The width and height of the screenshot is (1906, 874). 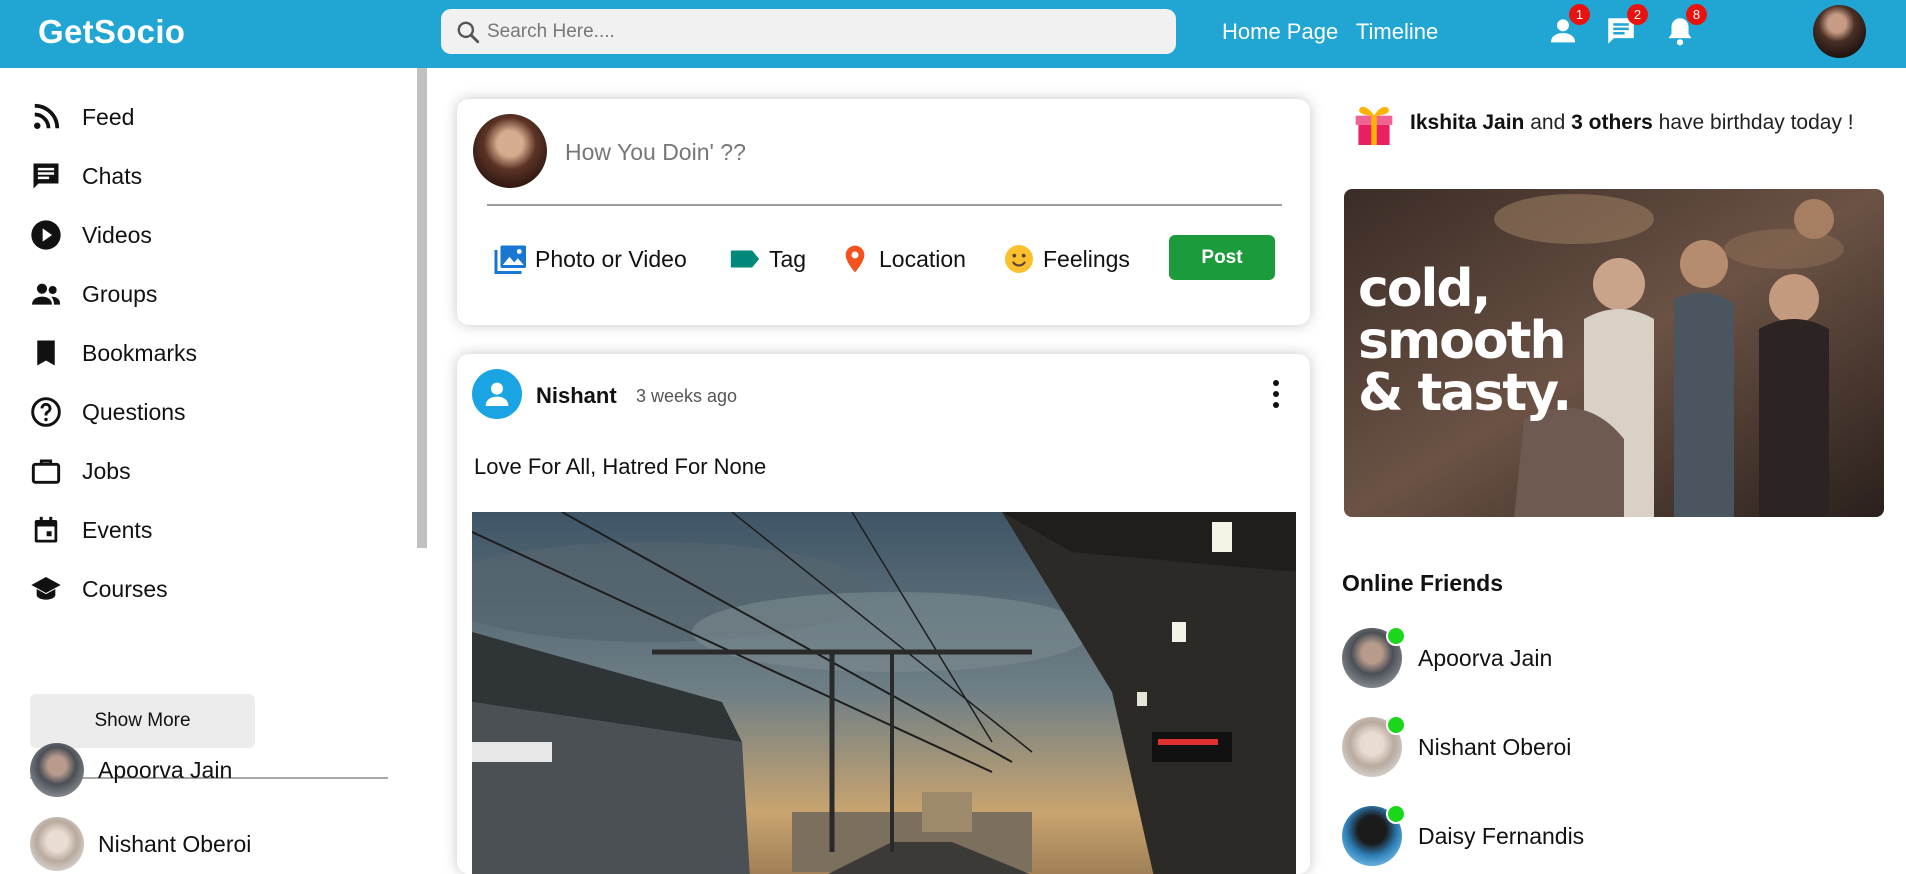 What do you see at coordinates (745, 259) in the screenshot?
I see `label-tag-icon` at bounding box center [745, 259].